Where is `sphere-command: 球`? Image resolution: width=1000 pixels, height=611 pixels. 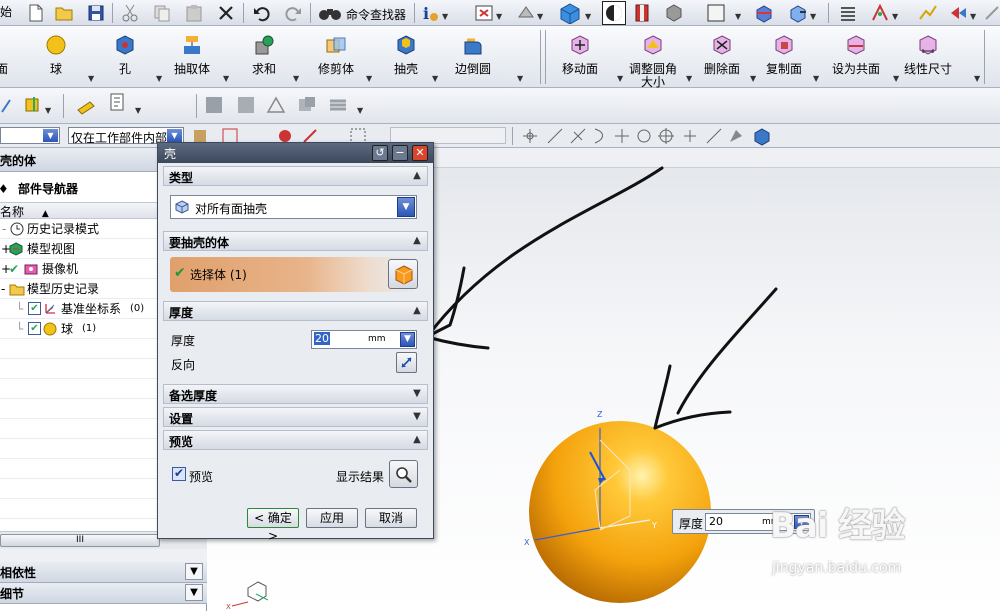
sphere-command: 球 is located at coordinates (56, 55).